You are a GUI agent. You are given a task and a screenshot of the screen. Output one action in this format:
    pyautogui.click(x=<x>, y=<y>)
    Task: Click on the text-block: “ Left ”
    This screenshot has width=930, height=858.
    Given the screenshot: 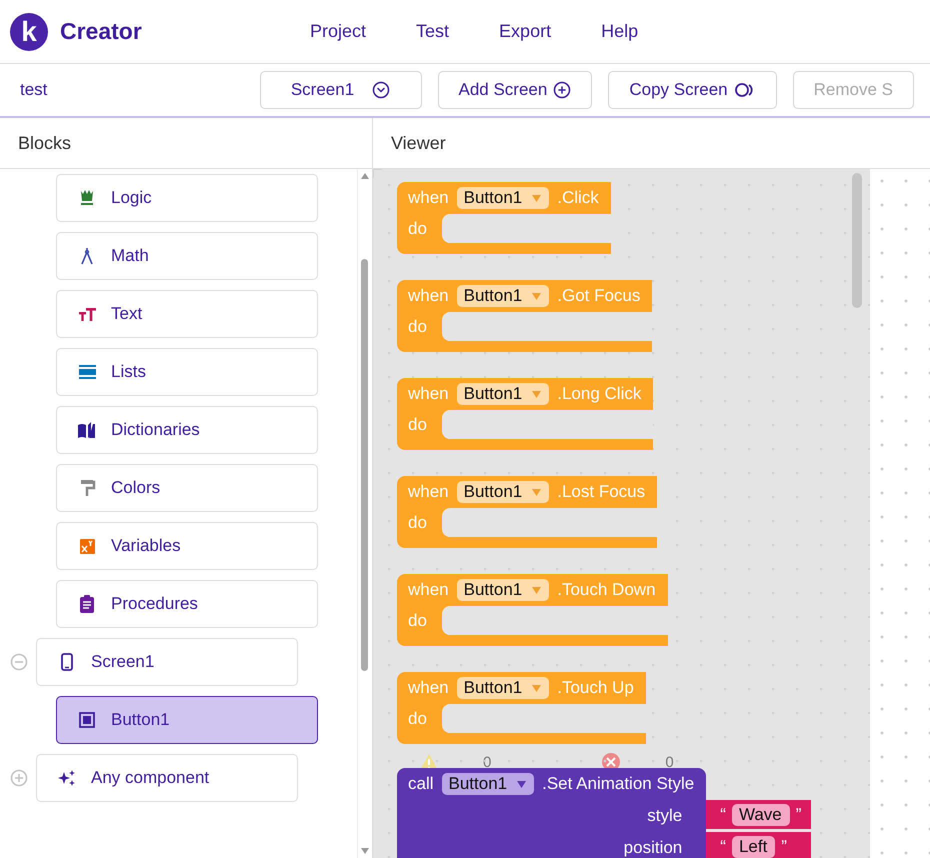 What is the action you would take?
    pyautogui.click(x=759, y=845)
    